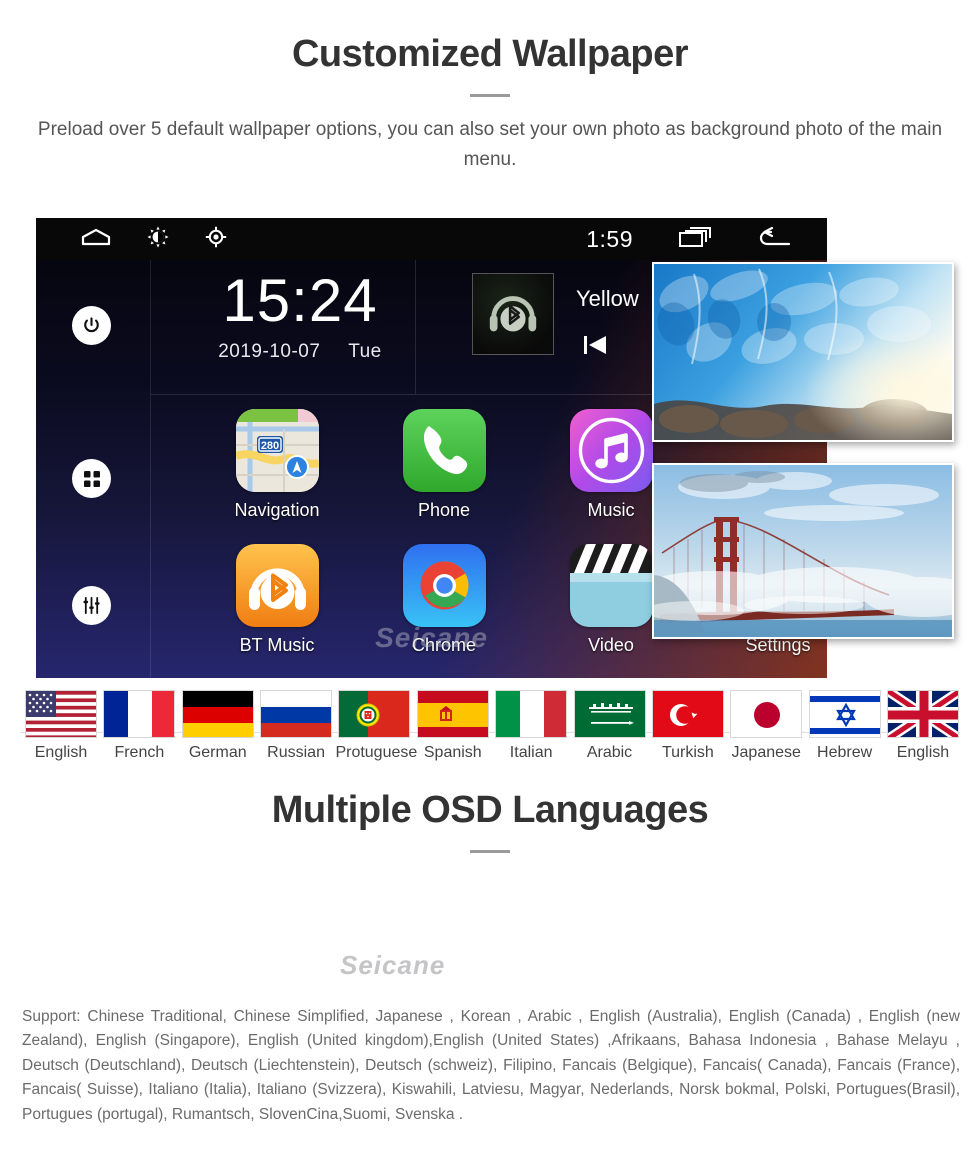  Describe the element at coordinates (452, 752) in the screenshot. I see `flag-label: Spanish` at that location.